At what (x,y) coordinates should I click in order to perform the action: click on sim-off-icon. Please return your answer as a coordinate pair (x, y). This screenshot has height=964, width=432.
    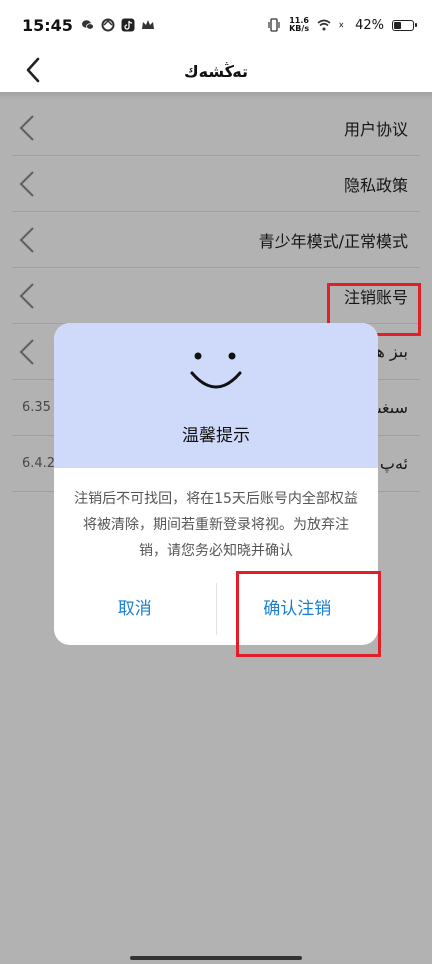
    Looking at the image, I should click on (341, 25).